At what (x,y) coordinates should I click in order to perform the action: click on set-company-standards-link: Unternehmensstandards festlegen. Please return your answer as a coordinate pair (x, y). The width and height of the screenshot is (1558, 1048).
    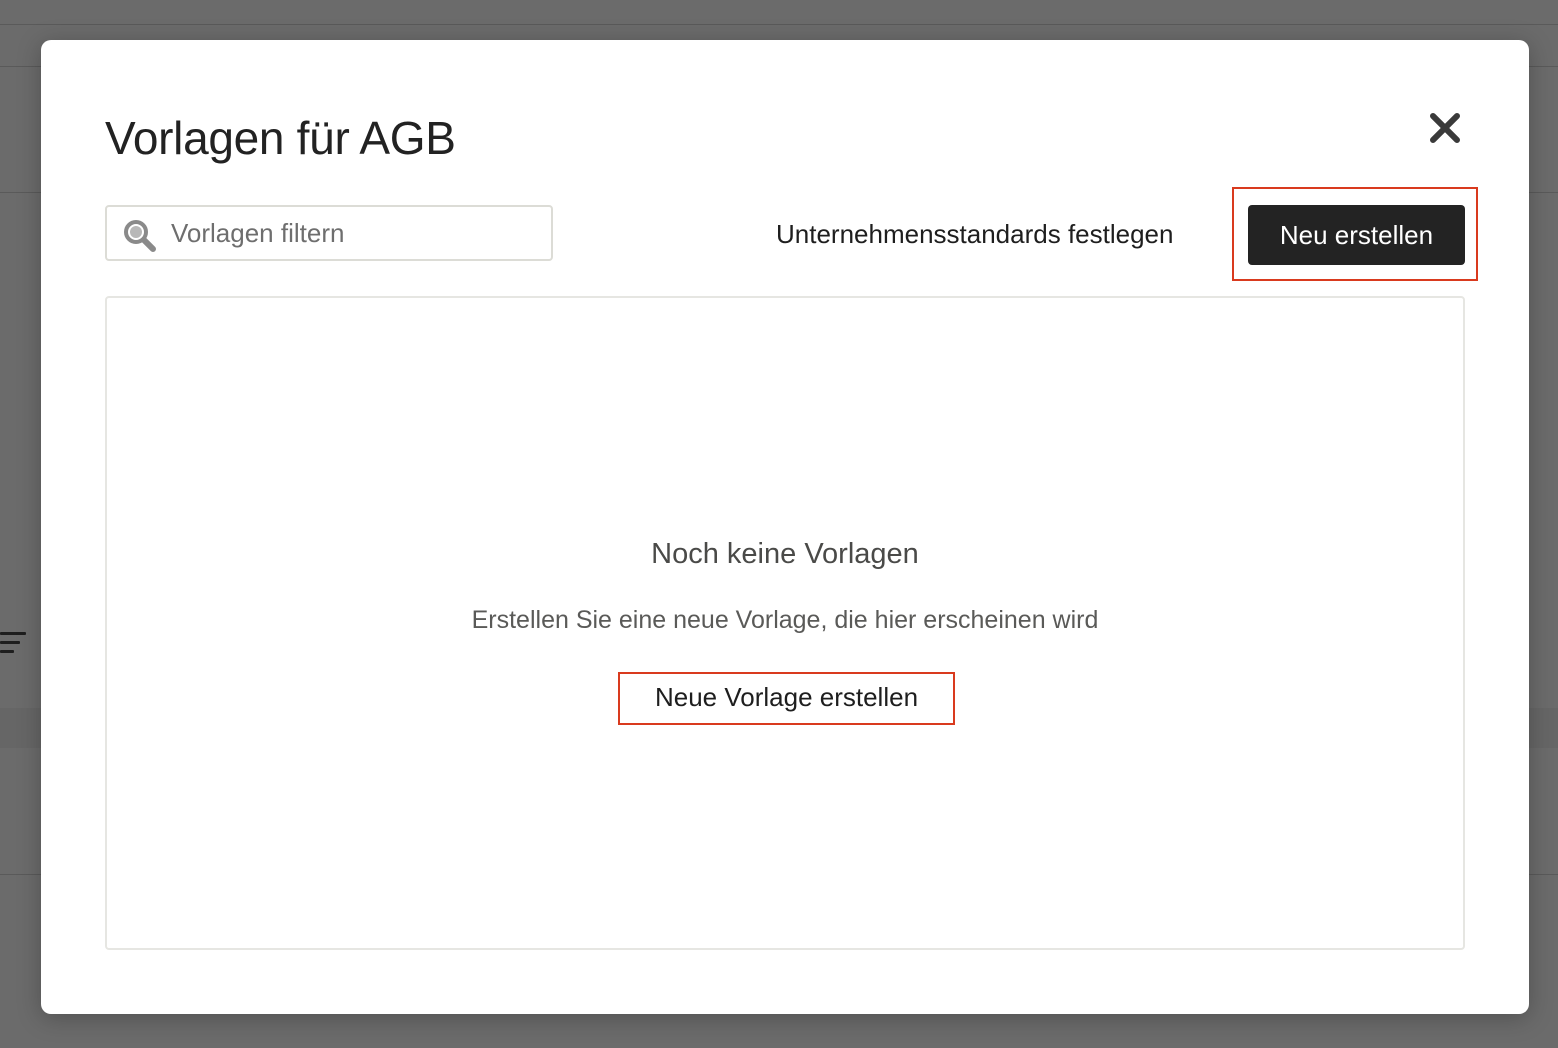
    Looking at the image, I should click on (974, 234).